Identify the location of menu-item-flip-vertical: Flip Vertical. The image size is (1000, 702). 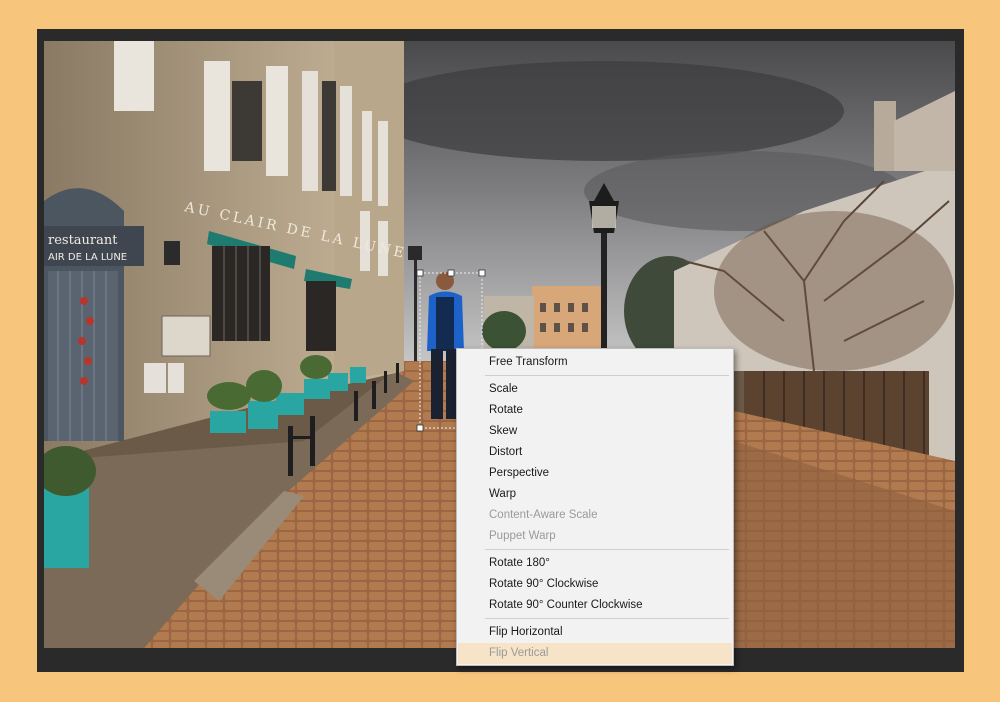
(595, 653).